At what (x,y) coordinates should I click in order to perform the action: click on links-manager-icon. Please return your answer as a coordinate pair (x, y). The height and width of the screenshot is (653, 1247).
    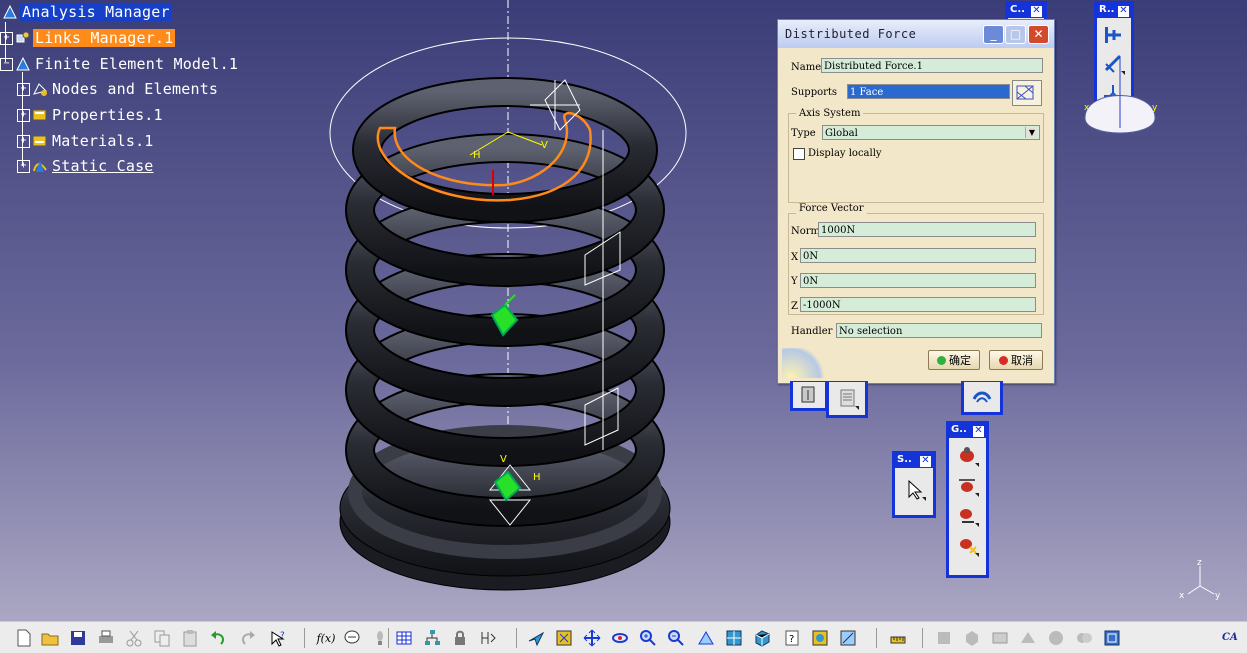
    Looking at the image, I should click on (23, 37).